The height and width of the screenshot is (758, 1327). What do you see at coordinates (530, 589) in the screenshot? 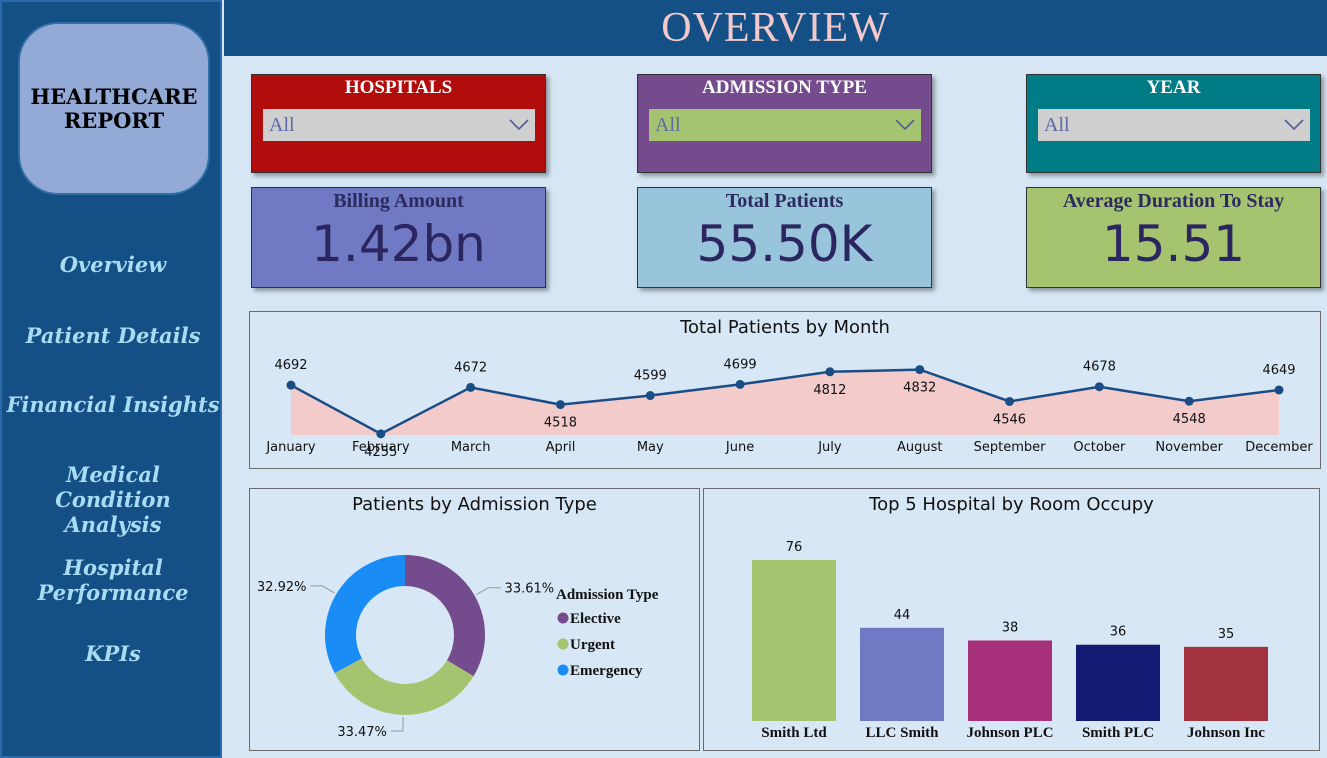
I see `slice-percent-label: 33.61%` at bounding box center [530, 589].